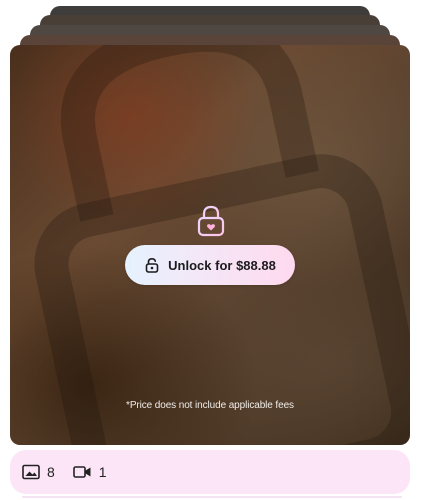  What do you see at coordinates (210, 472) in the screenshot?
I see `media-count-bar: 8 1` at bounding box center [210, 472].